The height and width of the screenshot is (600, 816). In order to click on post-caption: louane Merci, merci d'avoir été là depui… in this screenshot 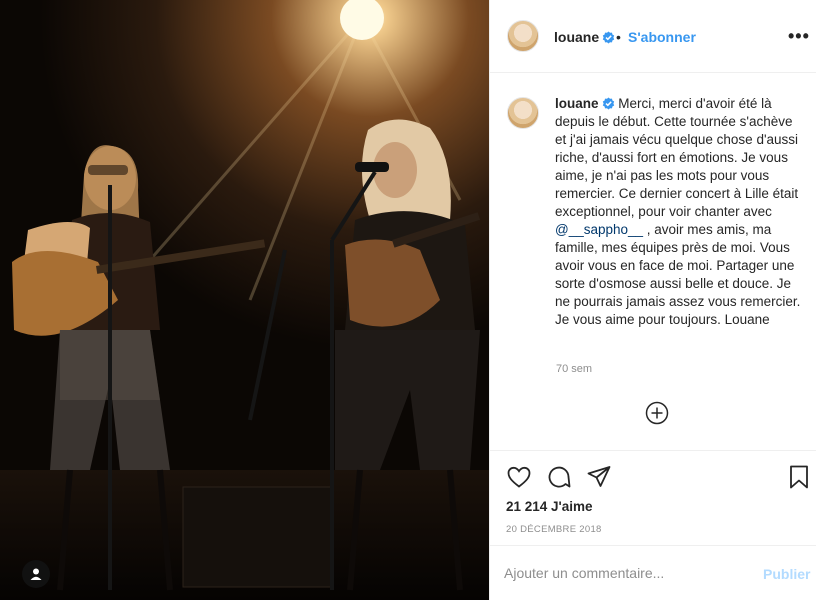, I will do `click(681, 212)`.